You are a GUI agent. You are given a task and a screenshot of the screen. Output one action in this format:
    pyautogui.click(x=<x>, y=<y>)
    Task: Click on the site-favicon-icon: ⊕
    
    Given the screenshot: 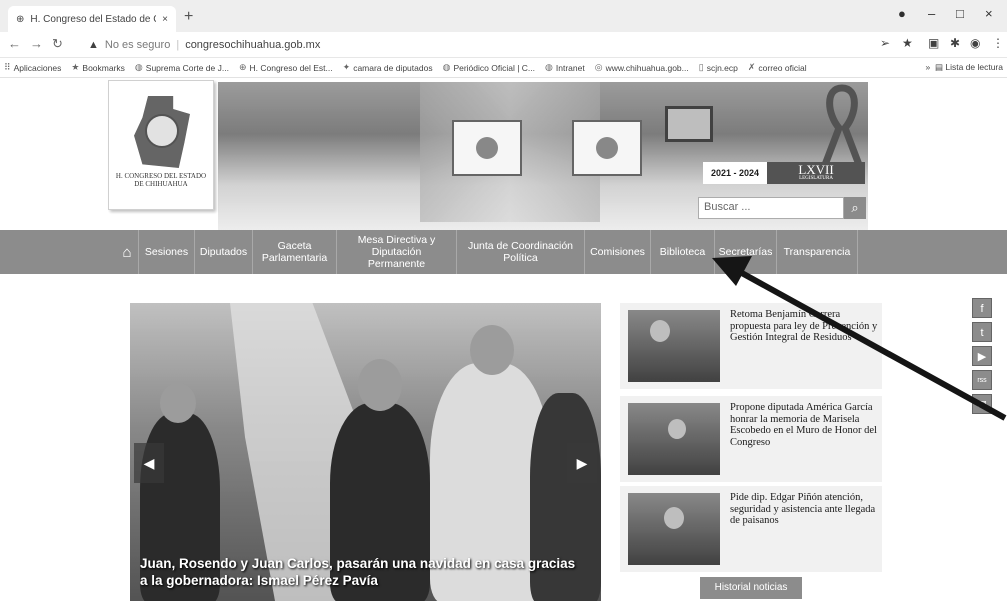 What is the action you would take?
    pyautogui.click(x=20, y=19)
    